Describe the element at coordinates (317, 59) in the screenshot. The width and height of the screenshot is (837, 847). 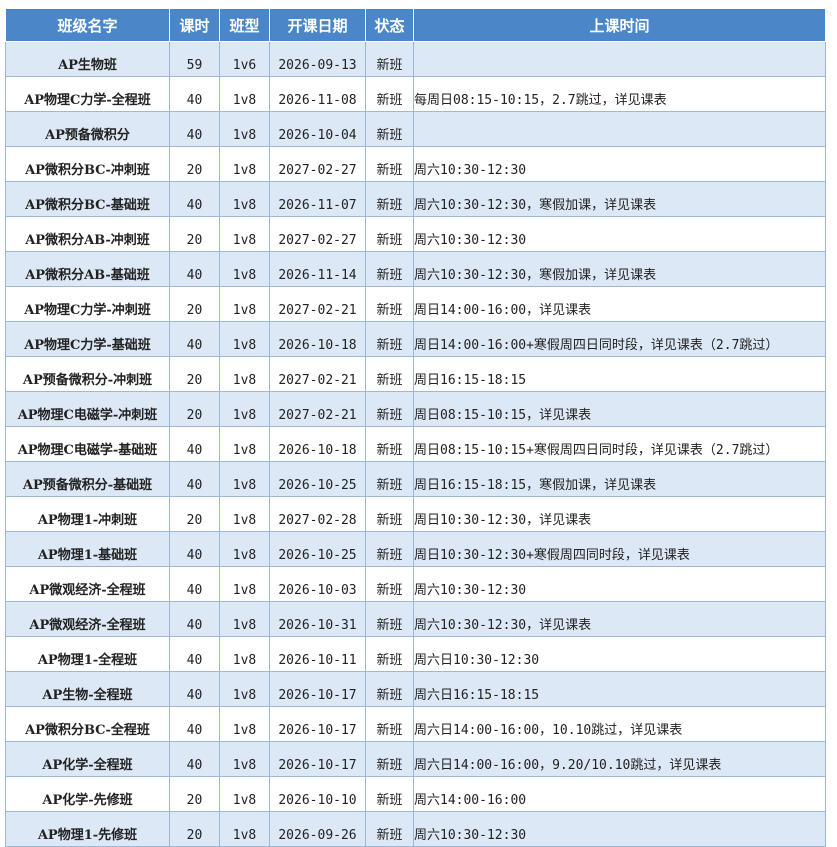
I see `cell-start-date: 2026-09-13` at that location.